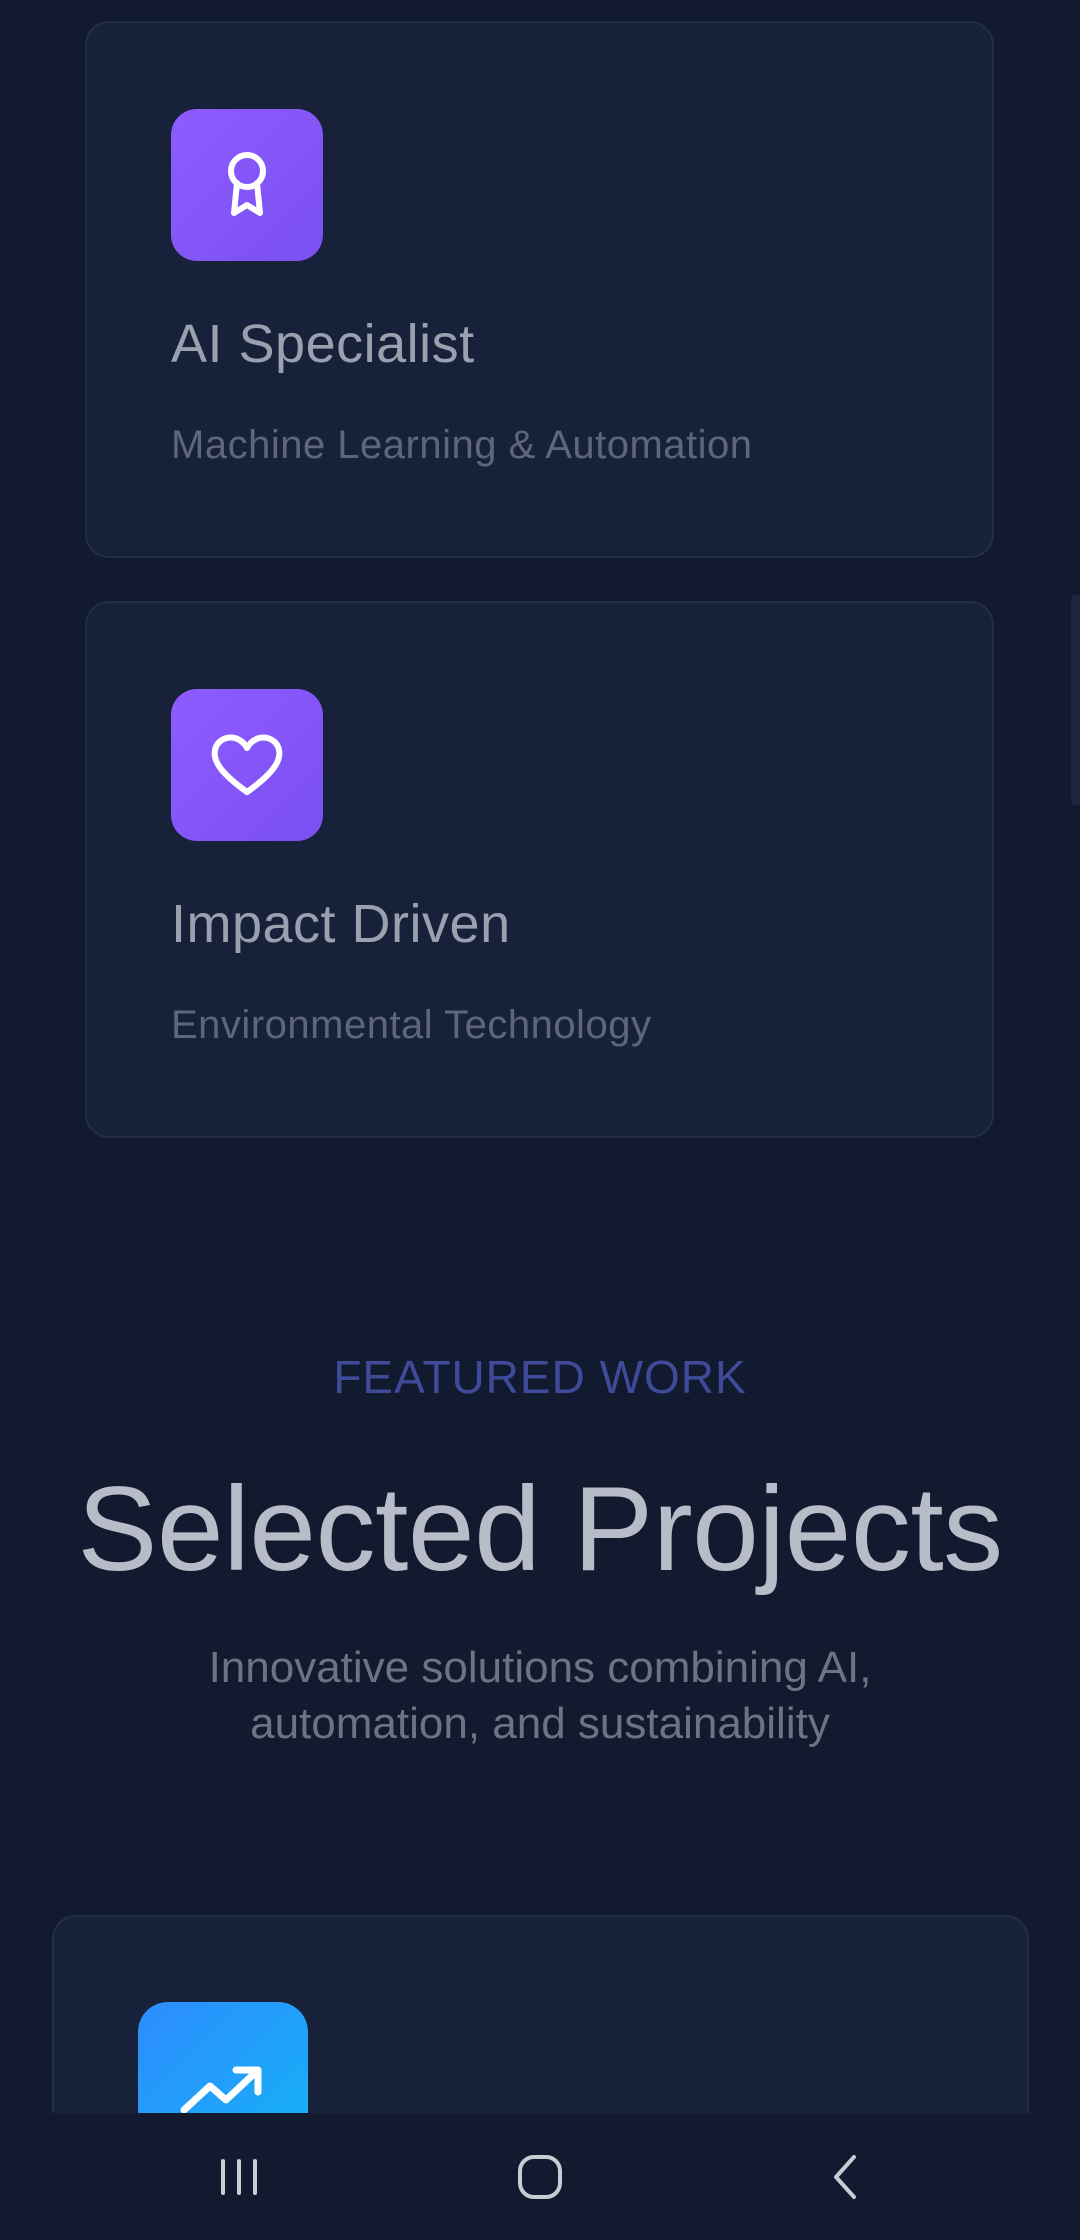 The image size is (1080, 2240). What do you see at coordinates (1075, 700) in the screenshot?
I see `scrollbar-thumb` at bounding box center [1075, 700].